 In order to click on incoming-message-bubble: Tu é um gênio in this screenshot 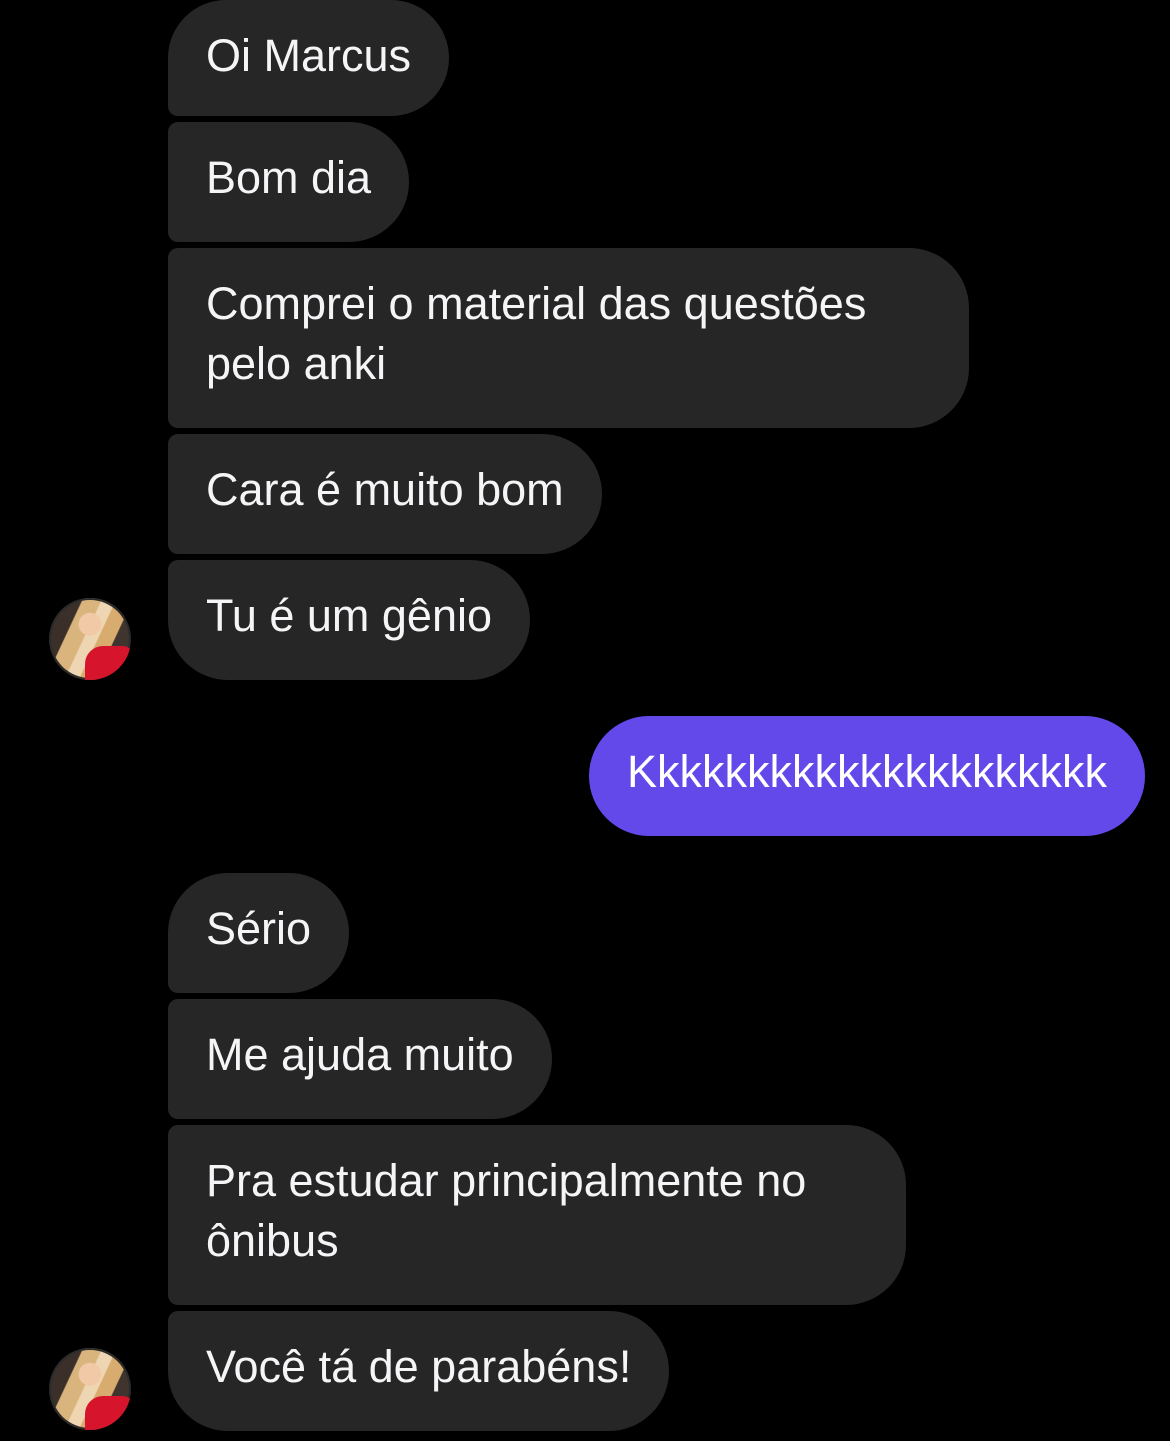, I will do `click(349, 620)`.